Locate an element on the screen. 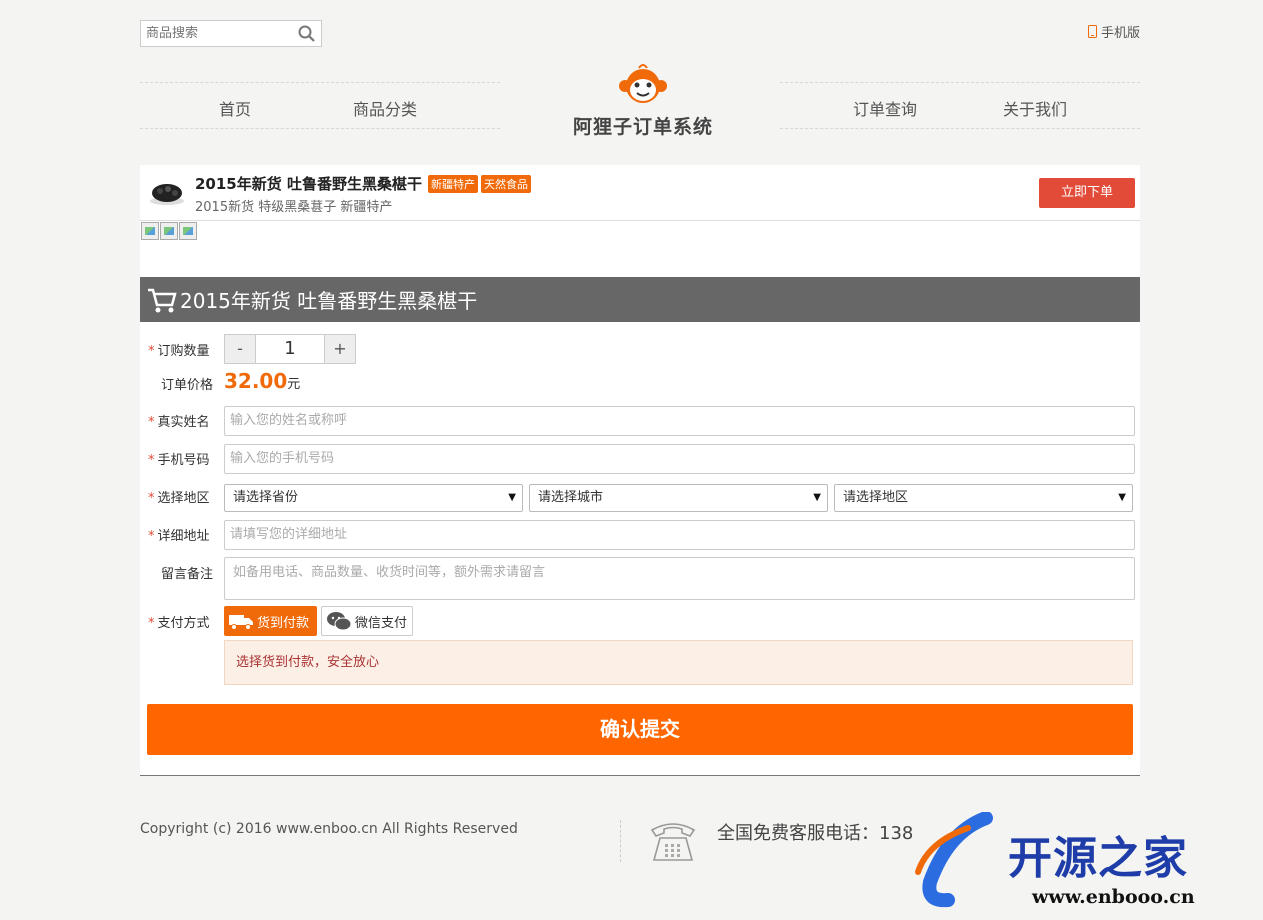 The image size is (1263, 920). buy-now-button: 立即下单 is located at coordinates (1087, 193).